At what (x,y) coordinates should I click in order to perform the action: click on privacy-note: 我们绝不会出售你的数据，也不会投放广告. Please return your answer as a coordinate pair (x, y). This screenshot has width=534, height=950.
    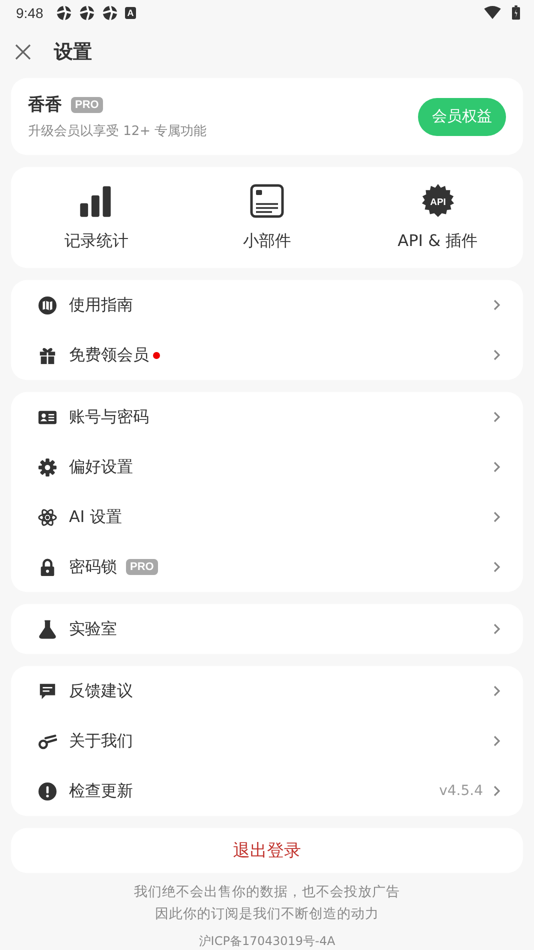
    Looking at the image, I should click on (267, 892).